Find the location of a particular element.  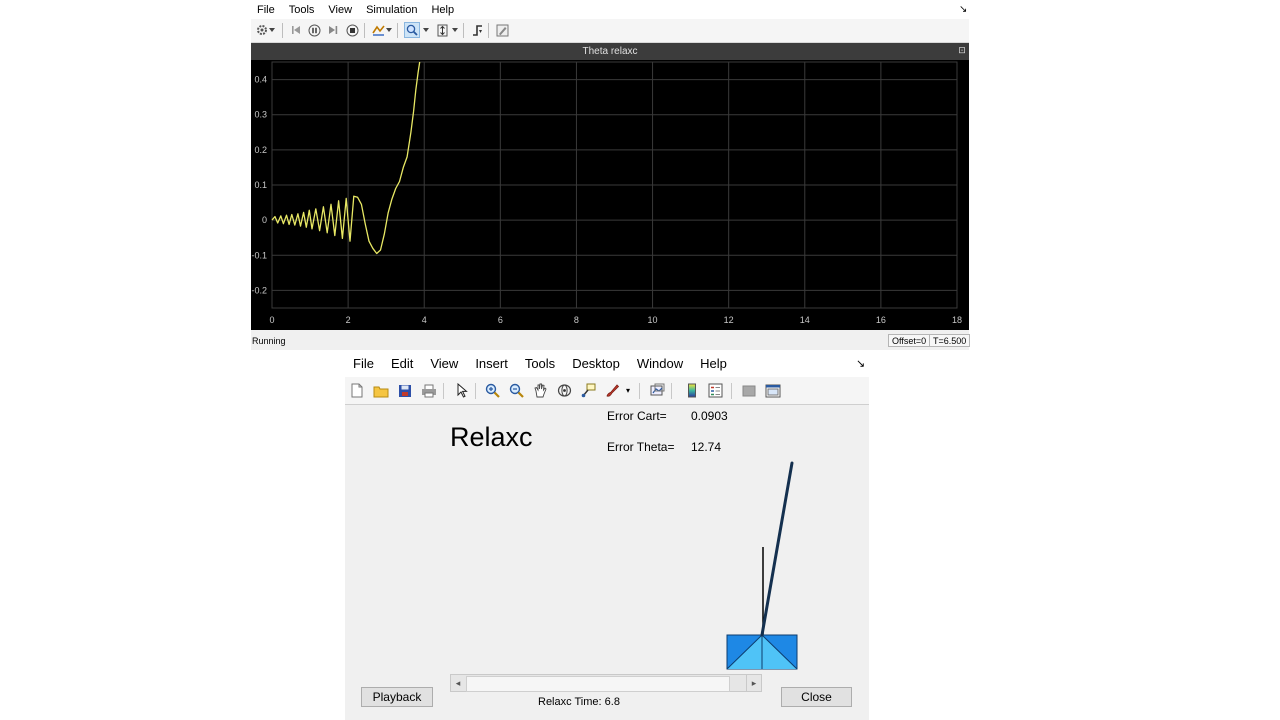

hide-plot-tools-icon is located at coordinates (748, 390).